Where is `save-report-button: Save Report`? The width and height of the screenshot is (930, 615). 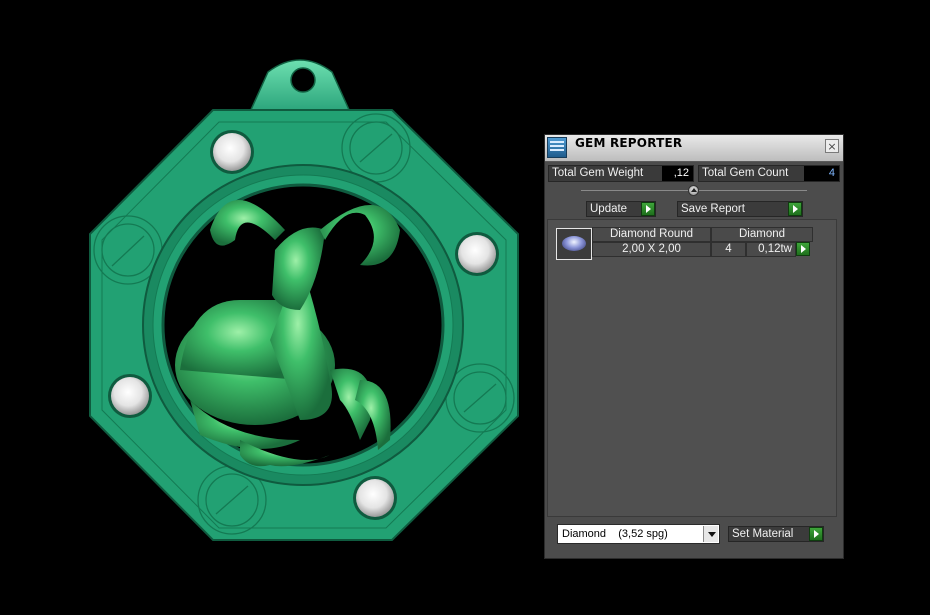
save-report-button: Save Report is located at coordinates (740, 209).